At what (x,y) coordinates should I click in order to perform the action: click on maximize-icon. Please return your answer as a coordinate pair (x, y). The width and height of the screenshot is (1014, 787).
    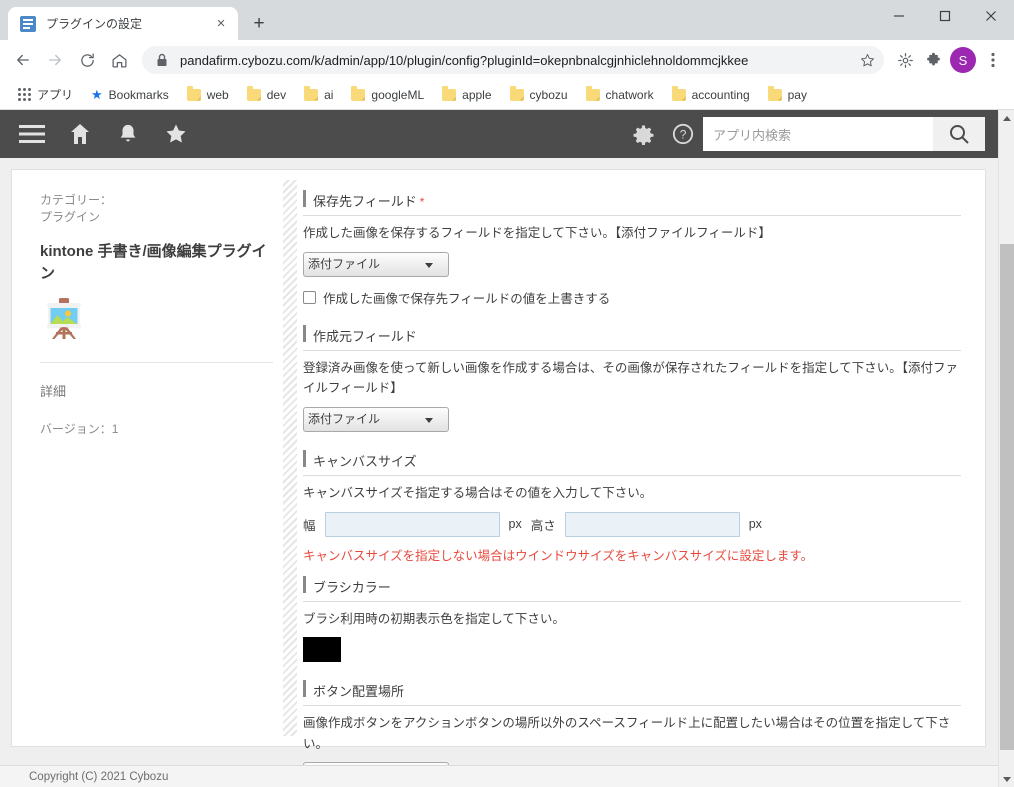
    Looking at the image, I should click on (945, 16).